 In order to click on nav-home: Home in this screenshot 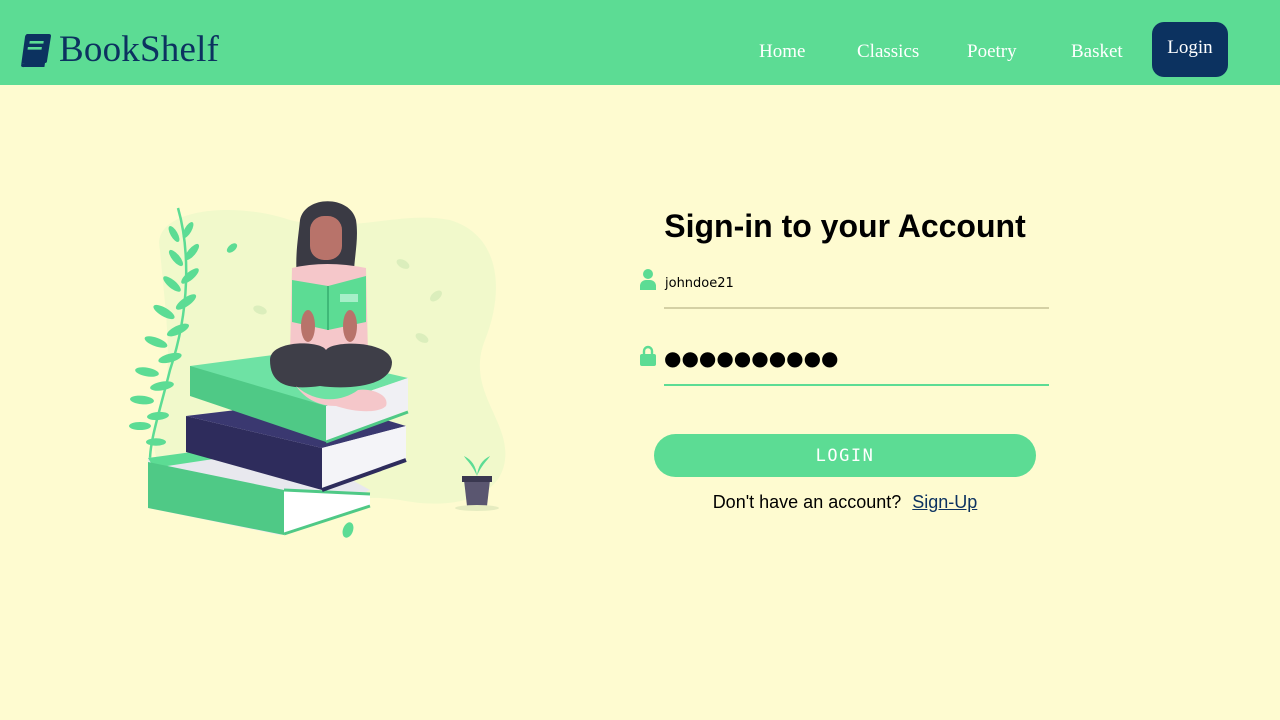, I will do `click(782, 52)`.